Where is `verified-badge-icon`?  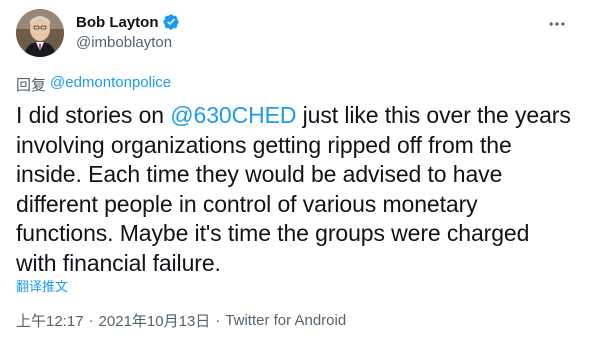
verified-badge-icon is located at coordinates (171, 22).